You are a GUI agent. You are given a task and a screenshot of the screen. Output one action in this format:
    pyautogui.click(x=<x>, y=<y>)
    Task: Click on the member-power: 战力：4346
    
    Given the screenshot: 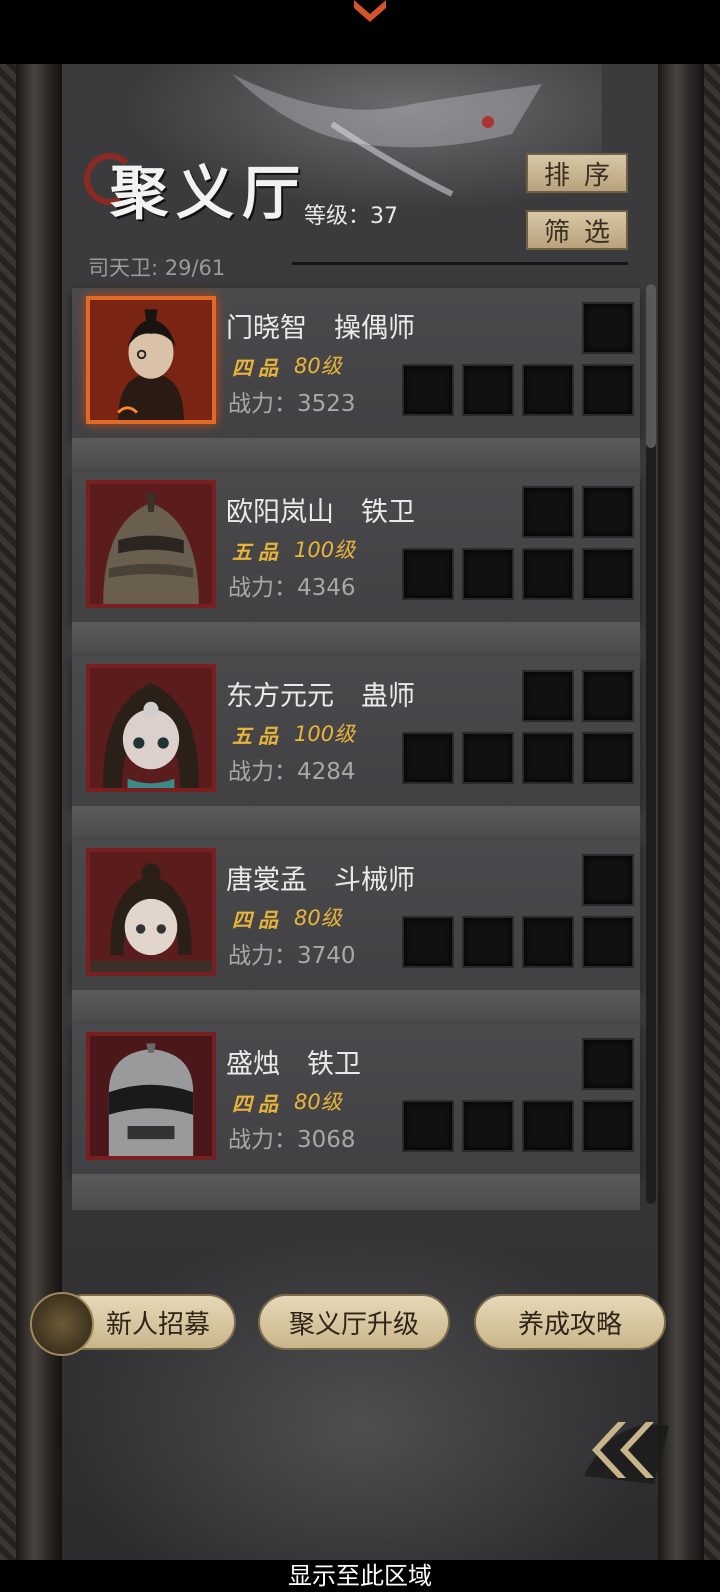 What is the action you would take?
    pyautogui.click(x=292, y=588)
    